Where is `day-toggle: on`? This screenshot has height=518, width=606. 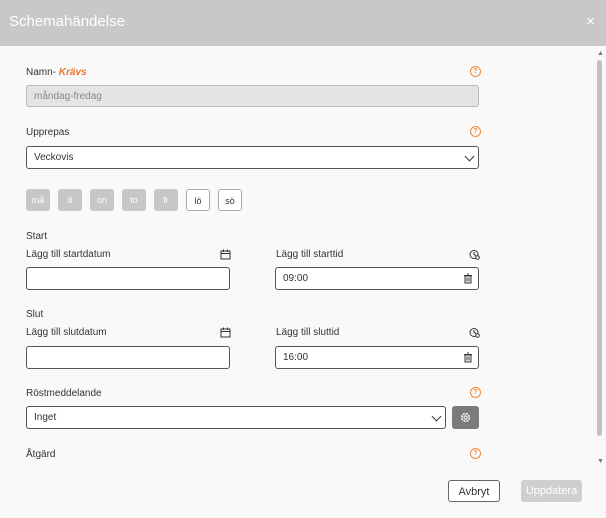 day-toggle: on is located at coordinates (102, 200).